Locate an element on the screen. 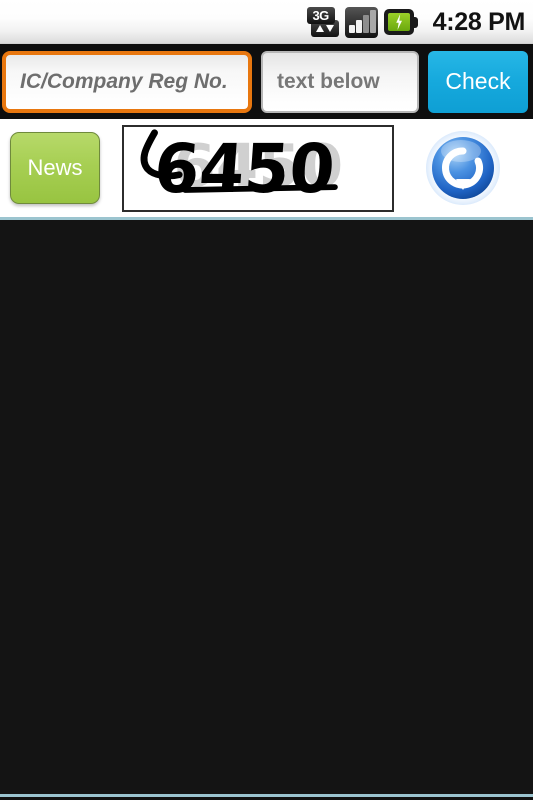  arrow-up-icon is located at coordinates (319, 28).